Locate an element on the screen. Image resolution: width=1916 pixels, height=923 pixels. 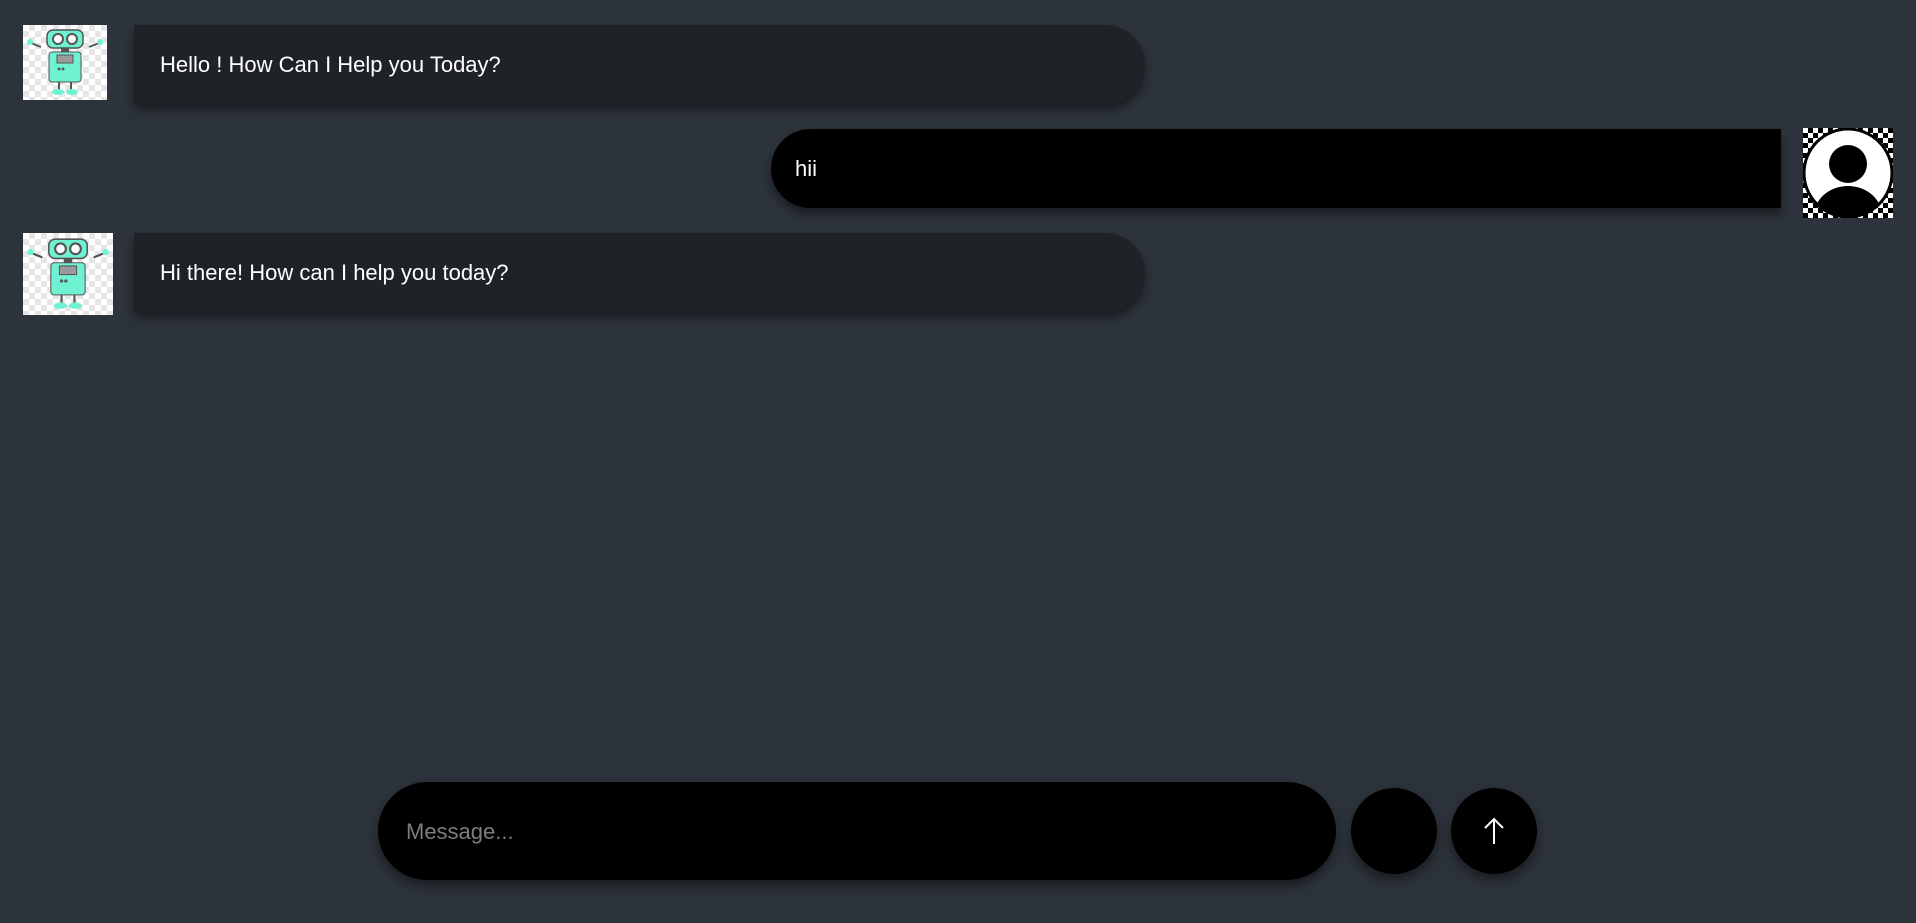
user-avatar is located at coordinates (1848, 173).